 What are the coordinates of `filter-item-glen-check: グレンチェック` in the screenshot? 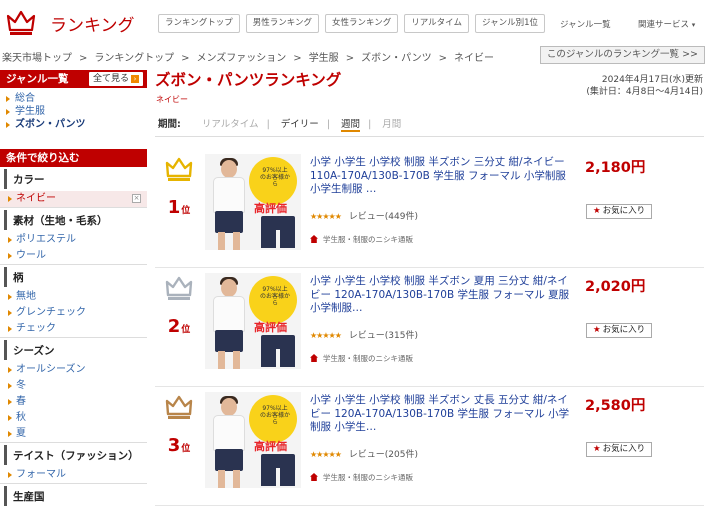 It's located at (73, 313).